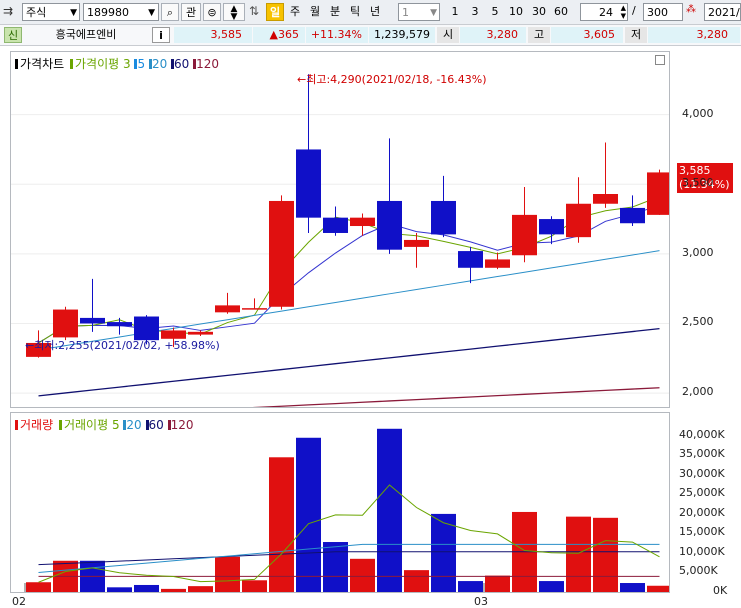 This screenshot has height=608, width=741. Describe the element at coordinates (97, 64) in the screenshot. I see `legend-ma-label: 가격이평` at that location.